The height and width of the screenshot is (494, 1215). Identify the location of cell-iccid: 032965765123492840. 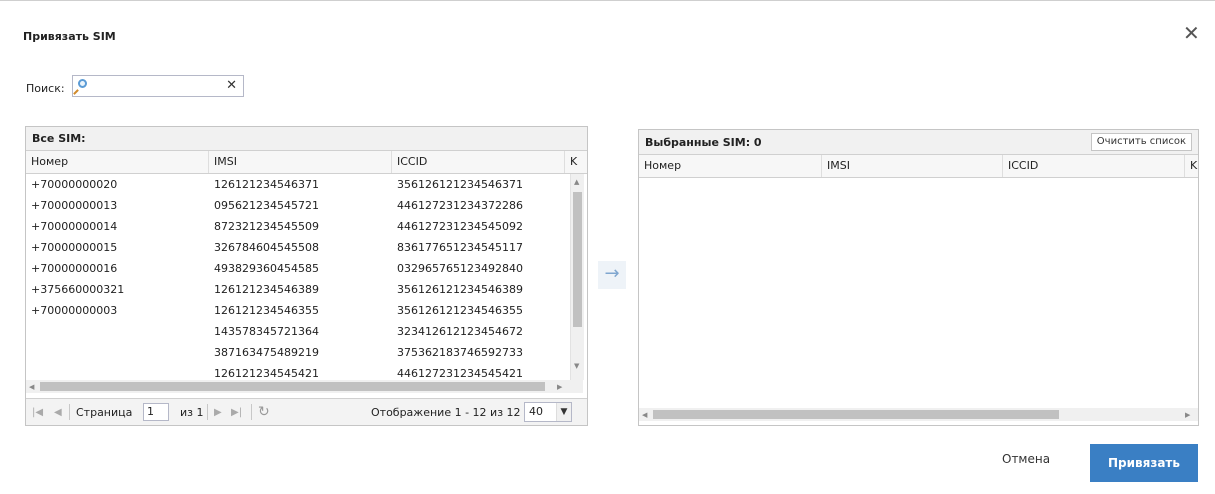
(460, 268).